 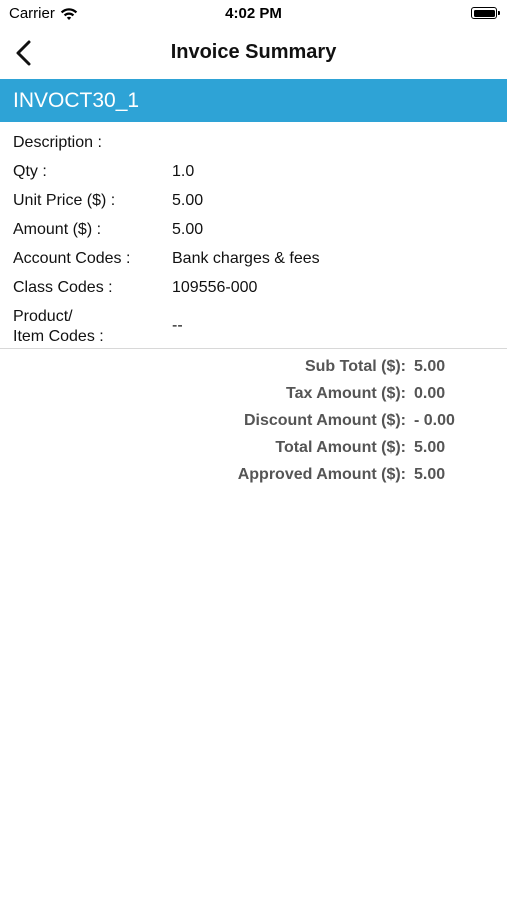 What do you see at coordinates (58, 336) in the screenshot?
I see `product-codes-label-line2: Item Codes :` at bounding box center [58, 336].